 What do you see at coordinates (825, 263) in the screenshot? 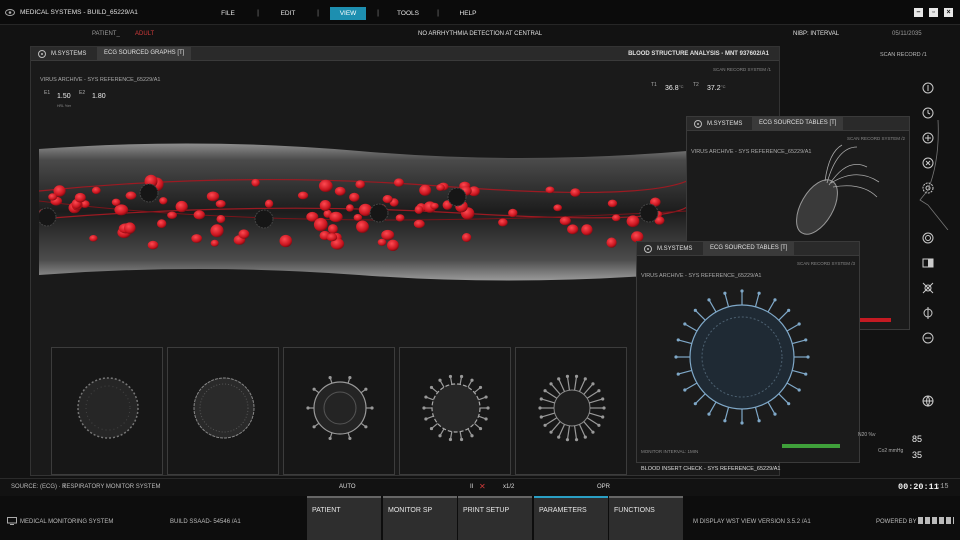
I see `scan-record-system: SCAN RECORD SYSTEM /3` at bounding box center [825, 263].